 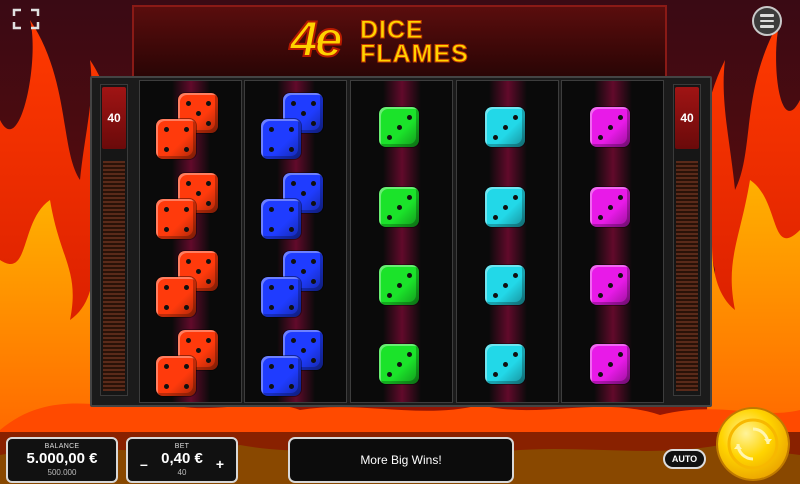 I want to click on autoplay-button: AUTO, so click(x=684, y=459).